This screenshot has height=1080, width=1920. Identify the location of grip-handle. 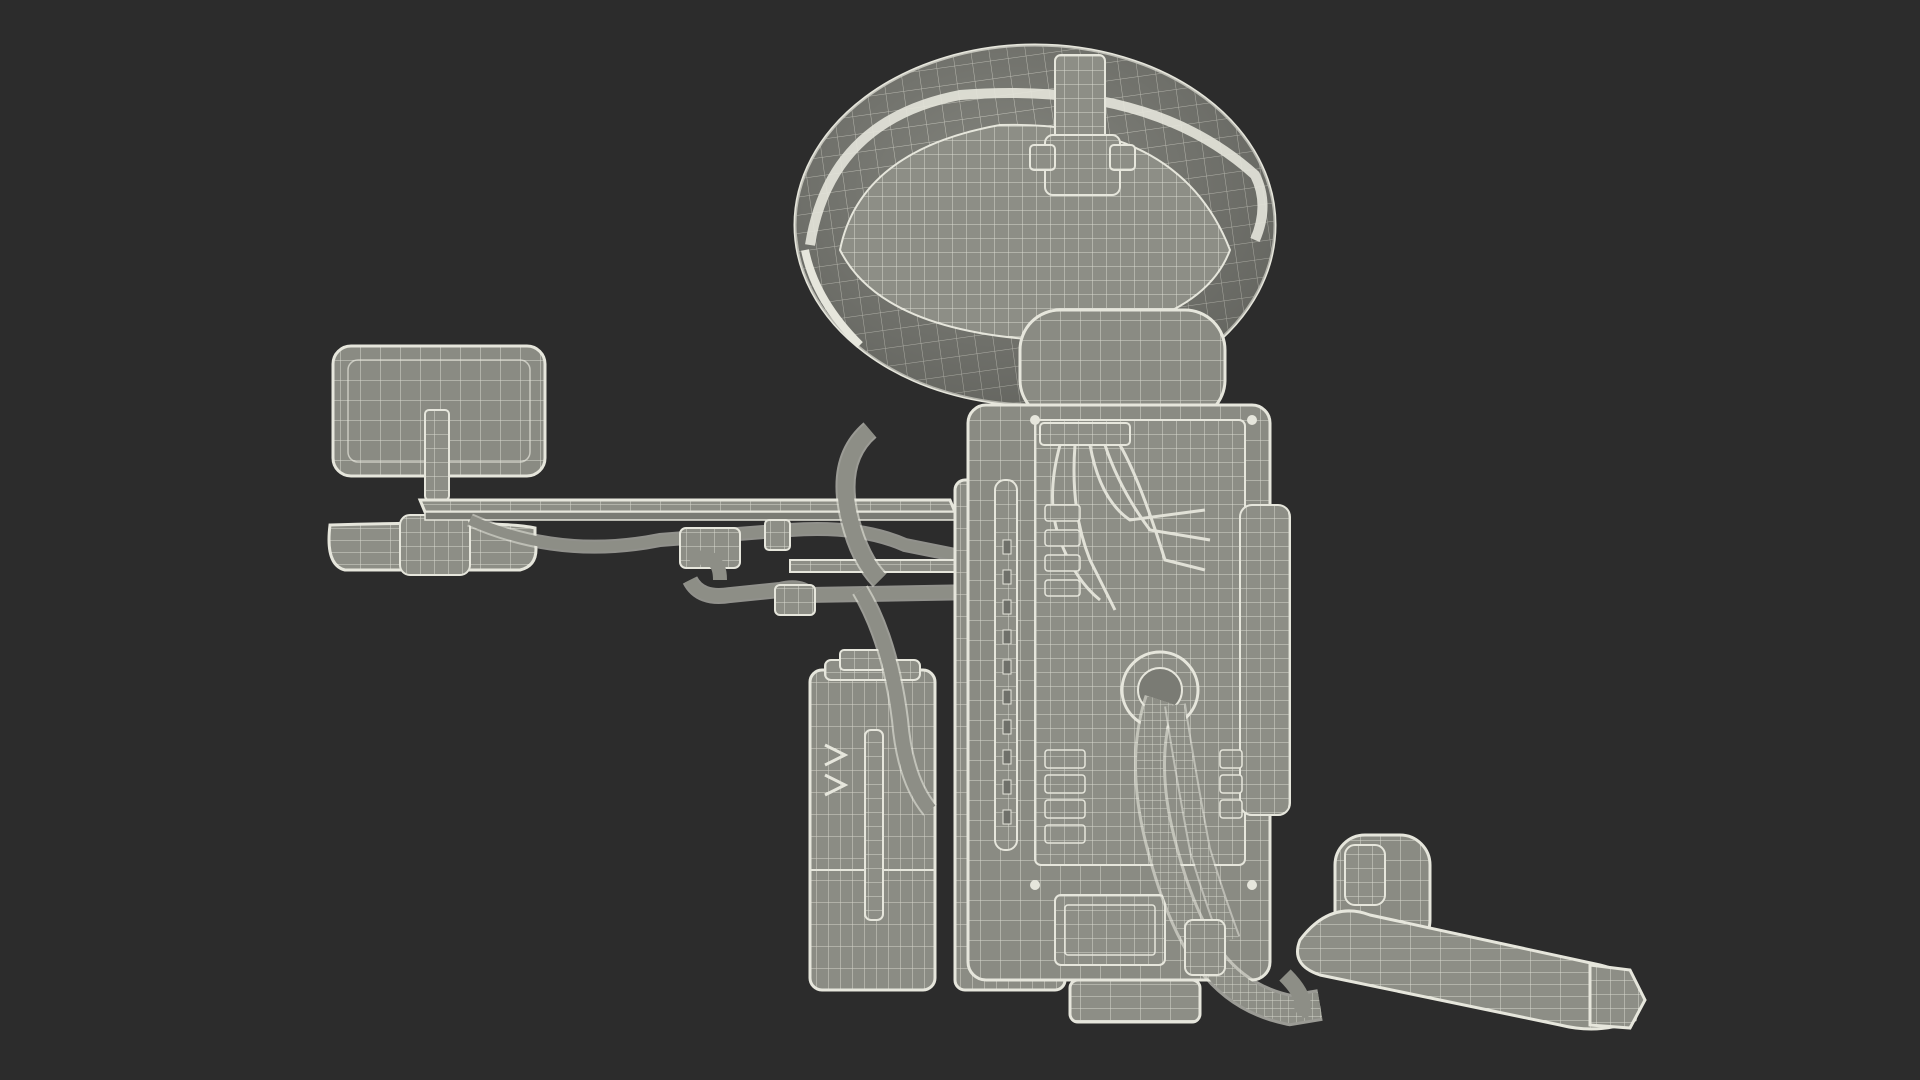
(432, 545).